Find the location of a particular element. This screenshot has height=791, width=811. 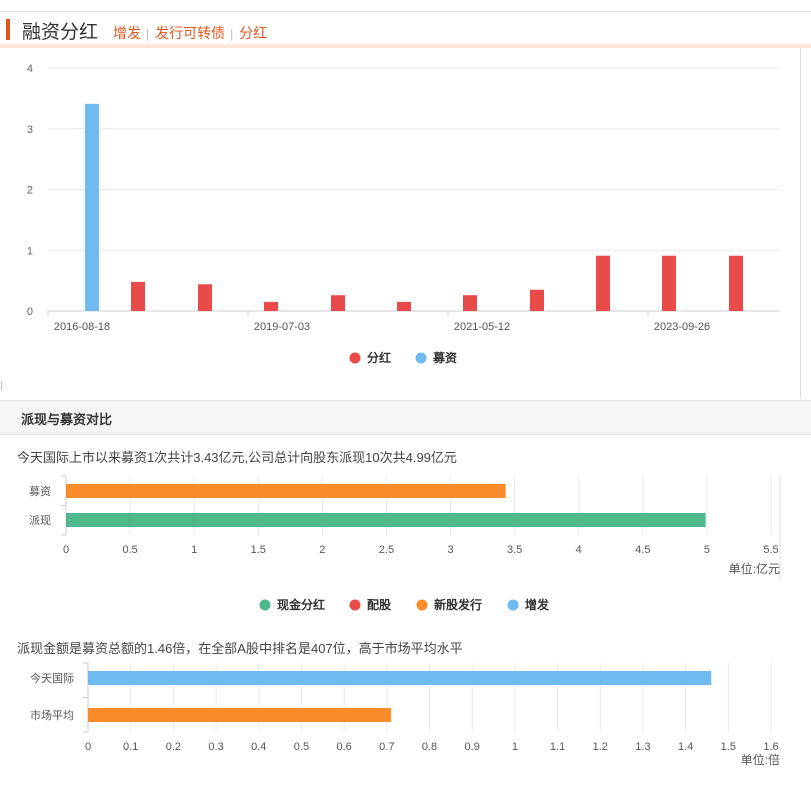

unit-label: 单位:亿元 is located at coordinates (754, 568).